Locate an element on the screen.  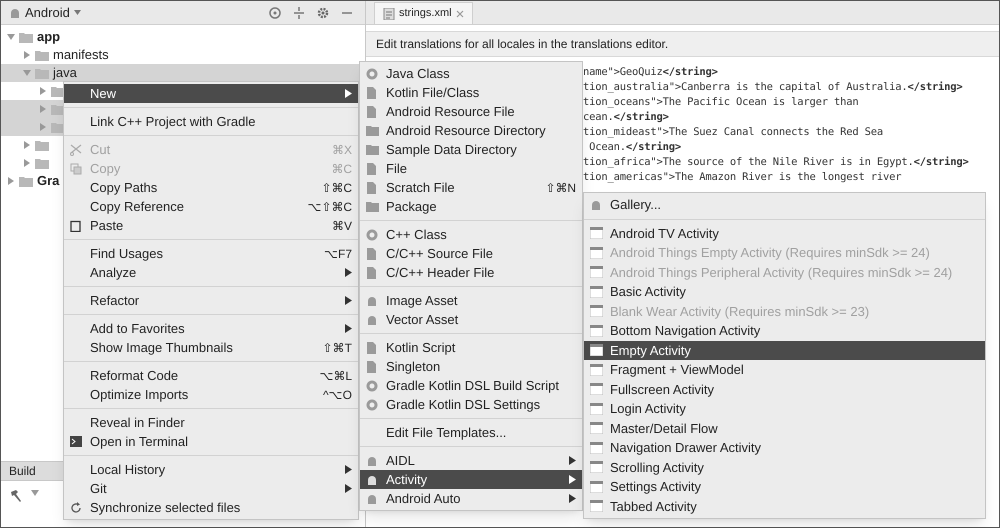
code-line: tion_americas">The Amazon River is the longest river is located at coordinates (742, 177).